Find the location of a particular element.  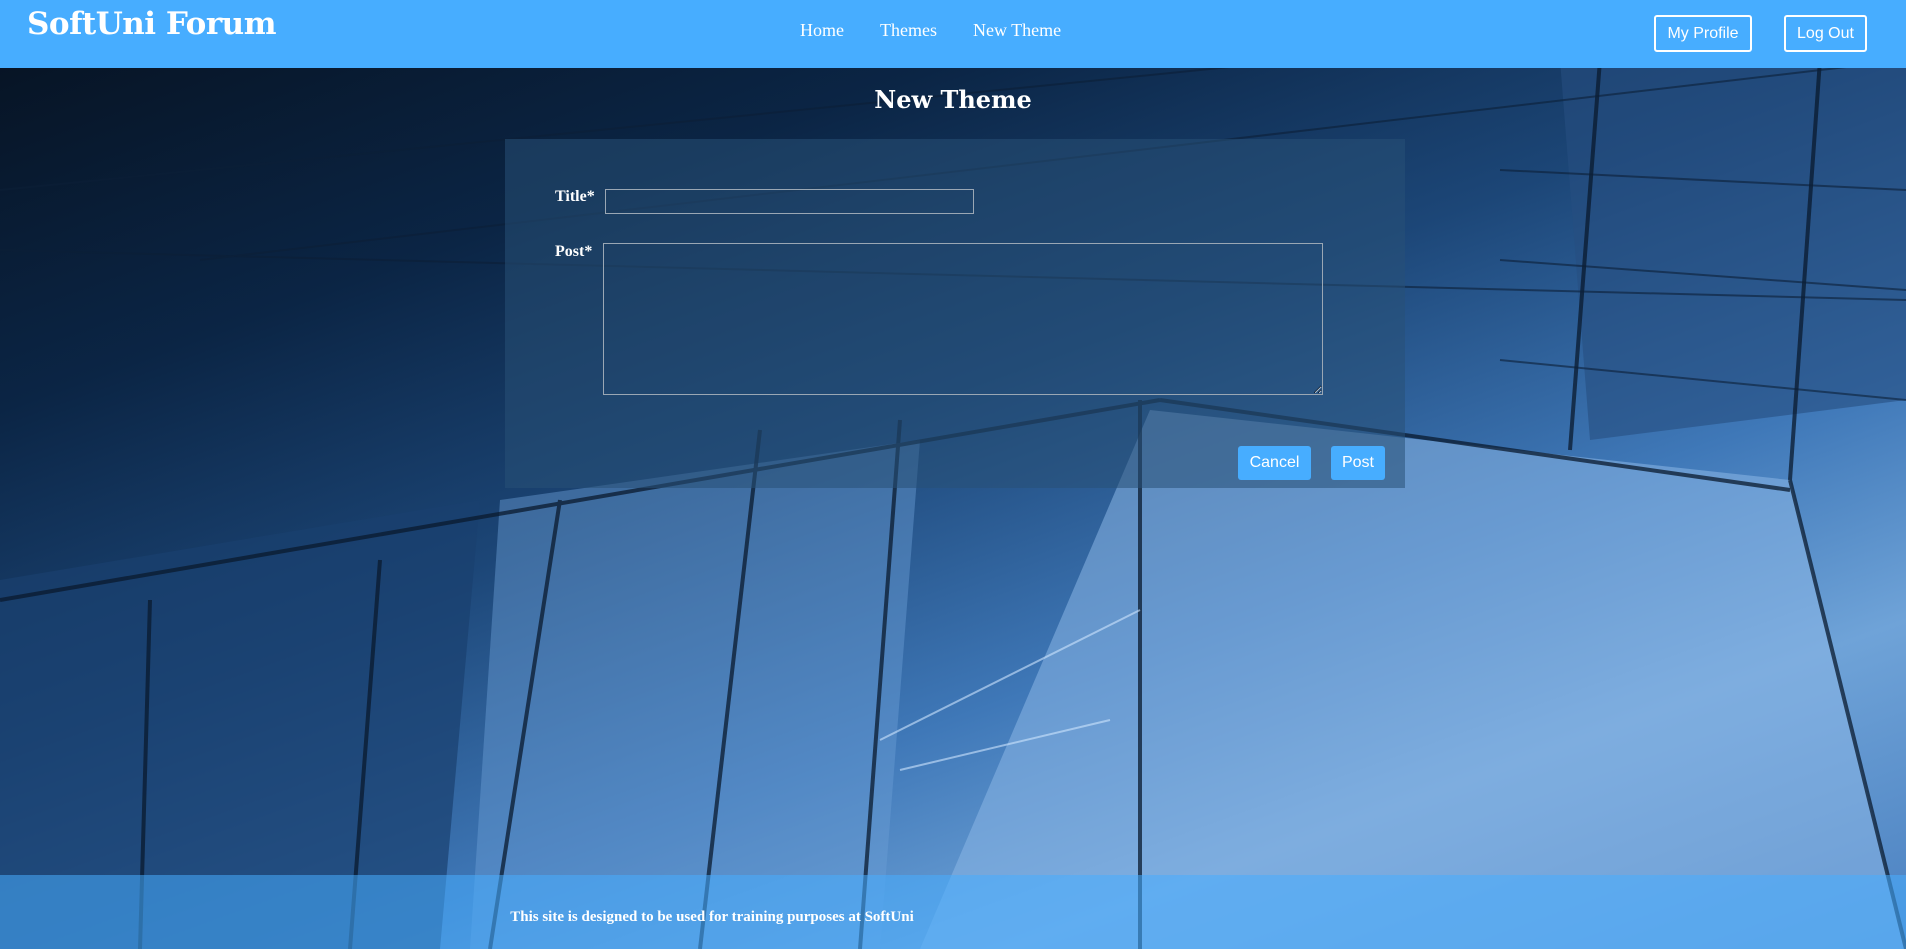

my-profile-button: My Profile is located at coordinates (1703, 33).